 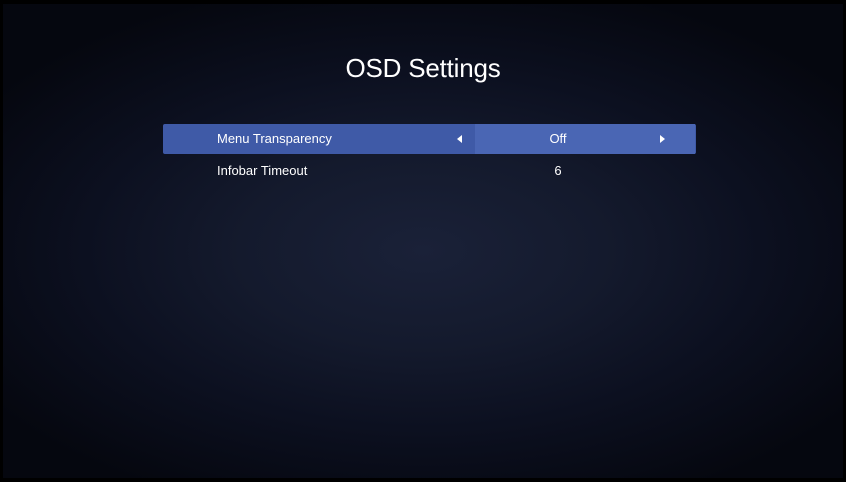 I want to click on setting-value: Off, so click(x=558, y=138).